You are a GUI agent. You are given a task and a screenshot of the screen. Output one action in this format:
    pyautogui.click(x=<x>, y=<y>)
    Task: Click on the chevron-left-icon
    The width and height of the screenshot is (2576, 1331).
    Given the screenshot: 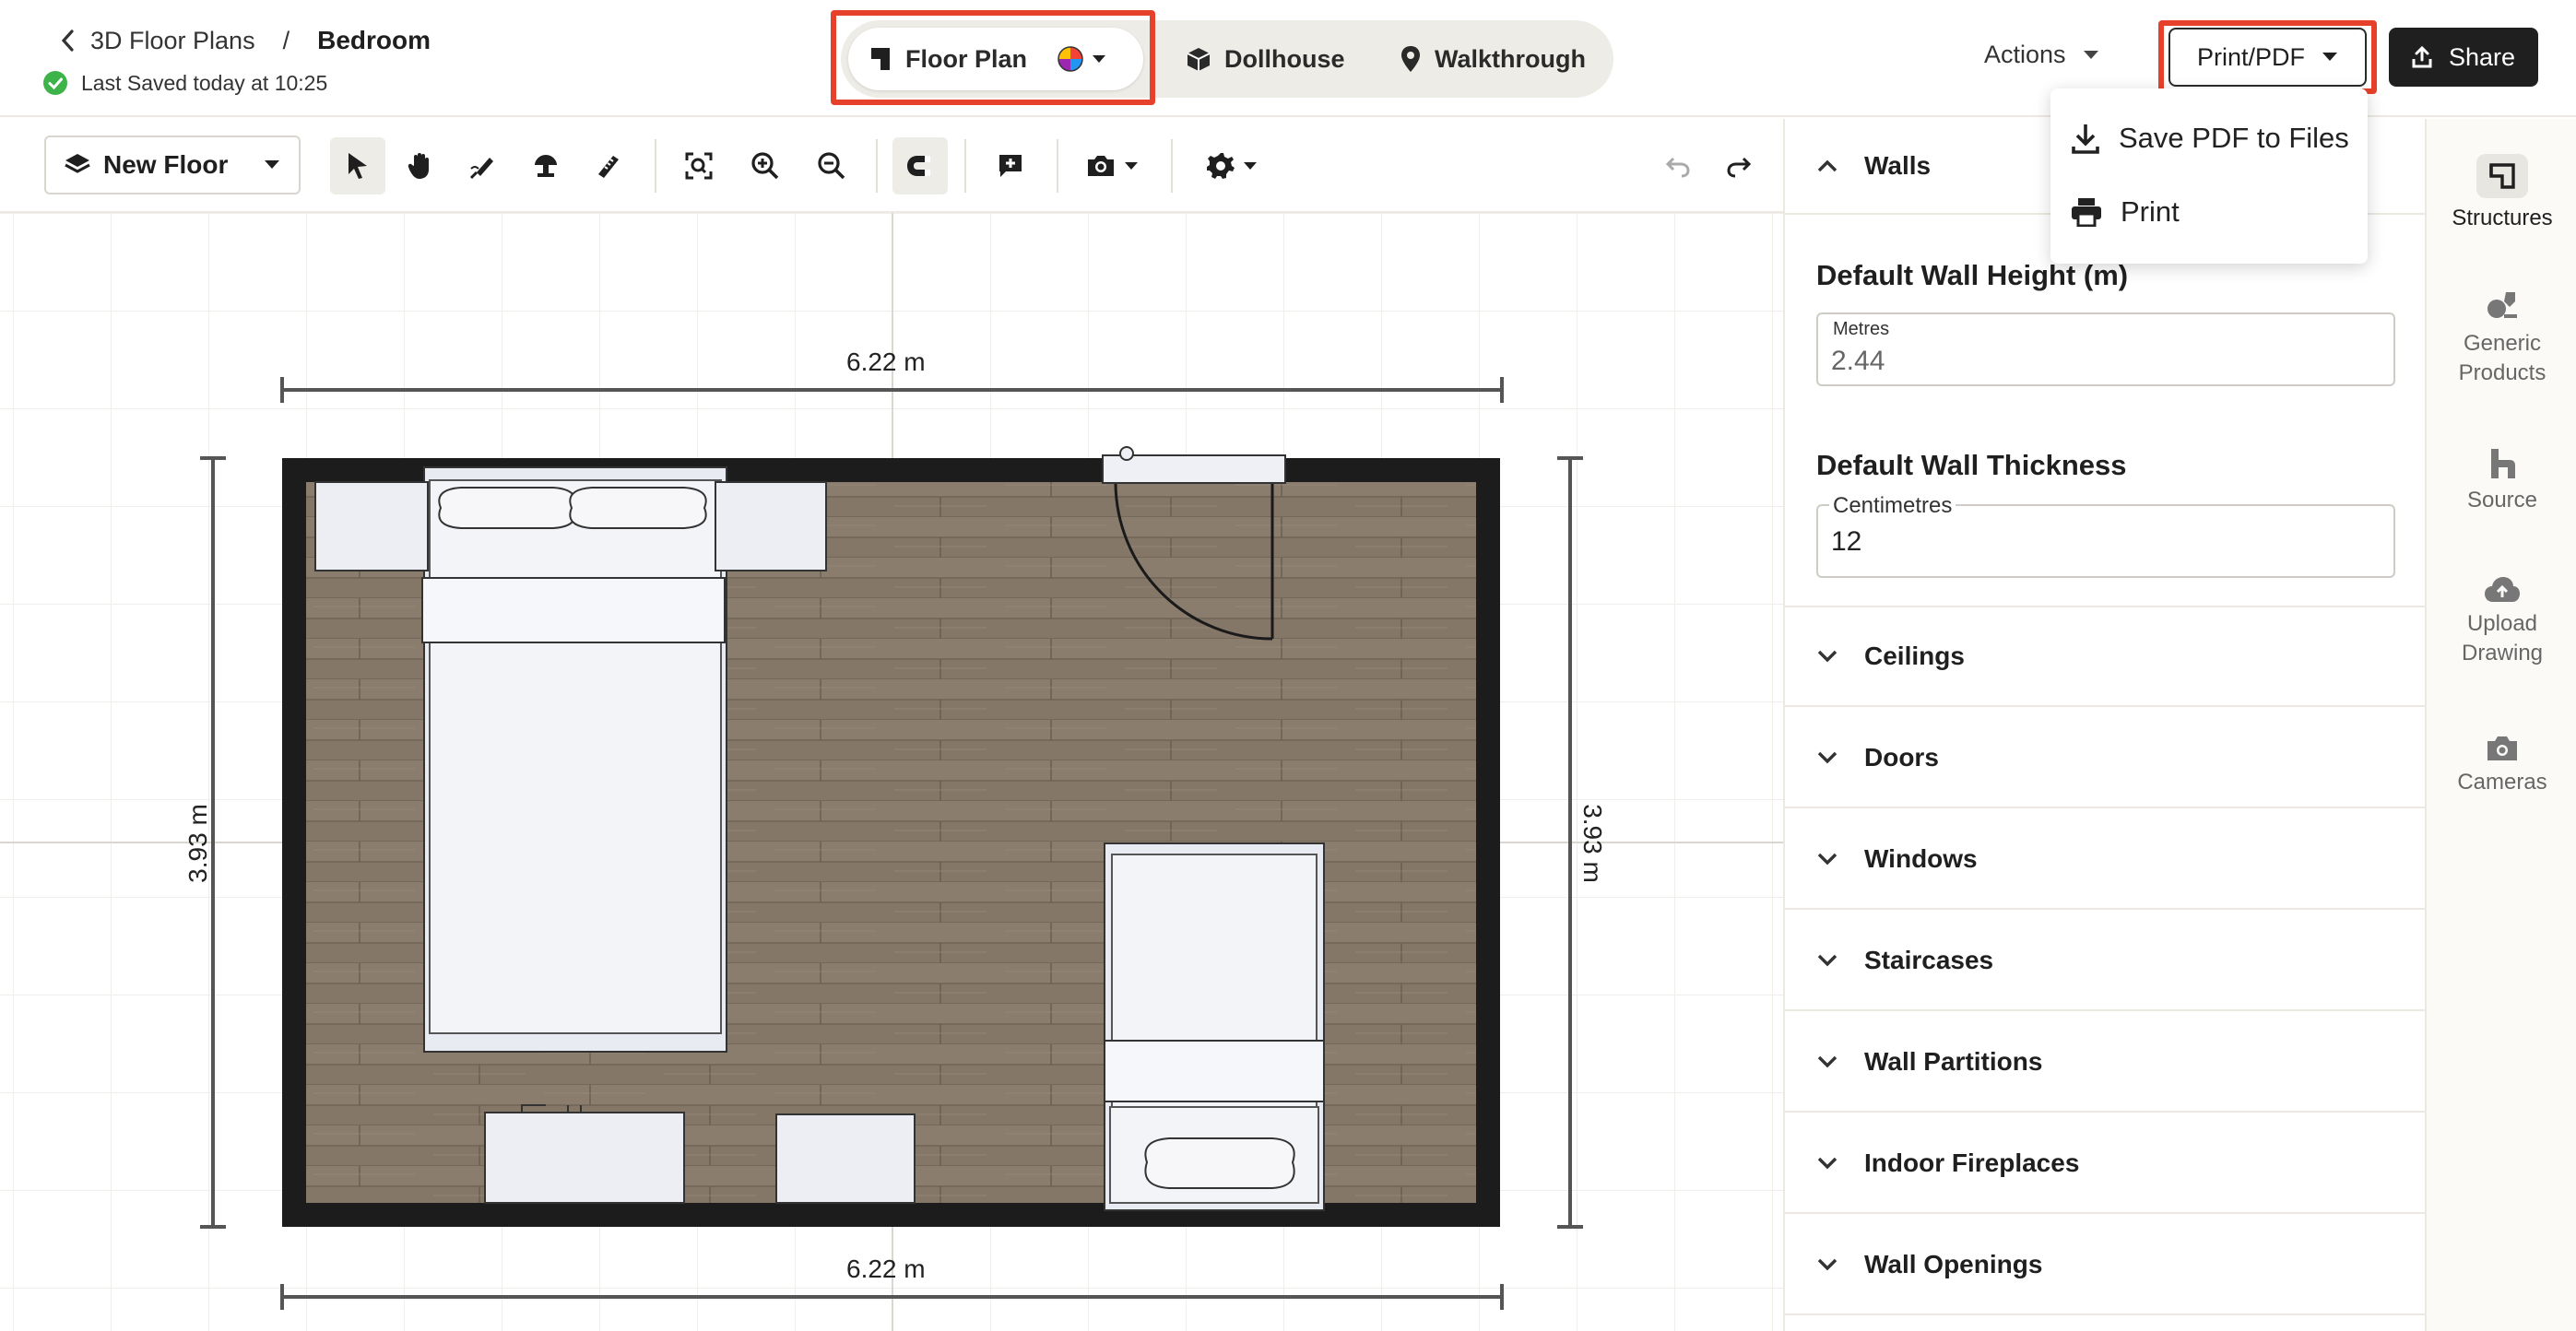 What is the action you would take?
    pyautogui.click(x=67, y=40)
    